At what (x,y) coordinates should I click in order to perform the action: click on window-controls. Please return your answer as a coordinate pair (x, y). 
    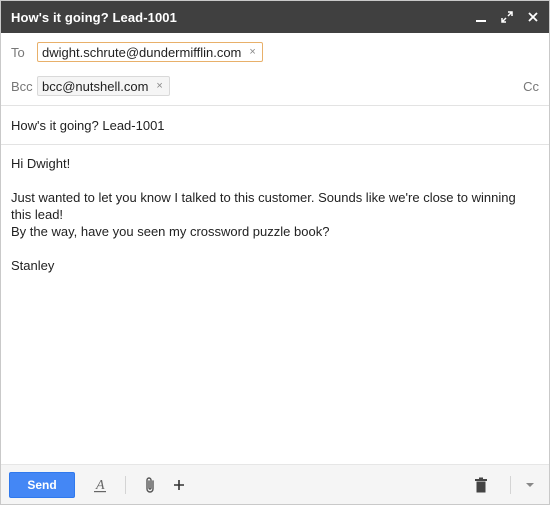
    Looking at the image, I should click on (507, 17).